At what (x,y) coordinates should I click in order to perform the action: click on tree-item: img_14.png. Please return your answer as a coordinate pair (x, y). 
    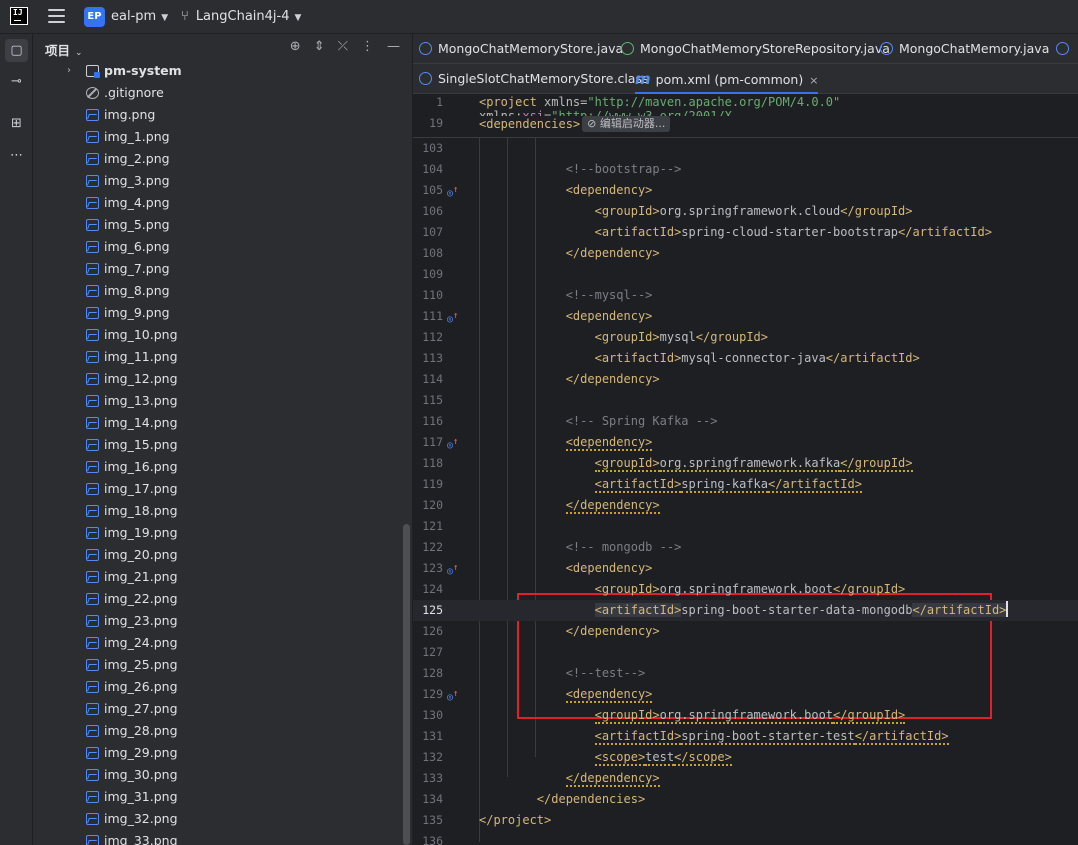
    Looking at the image, I should click on (218, 423).